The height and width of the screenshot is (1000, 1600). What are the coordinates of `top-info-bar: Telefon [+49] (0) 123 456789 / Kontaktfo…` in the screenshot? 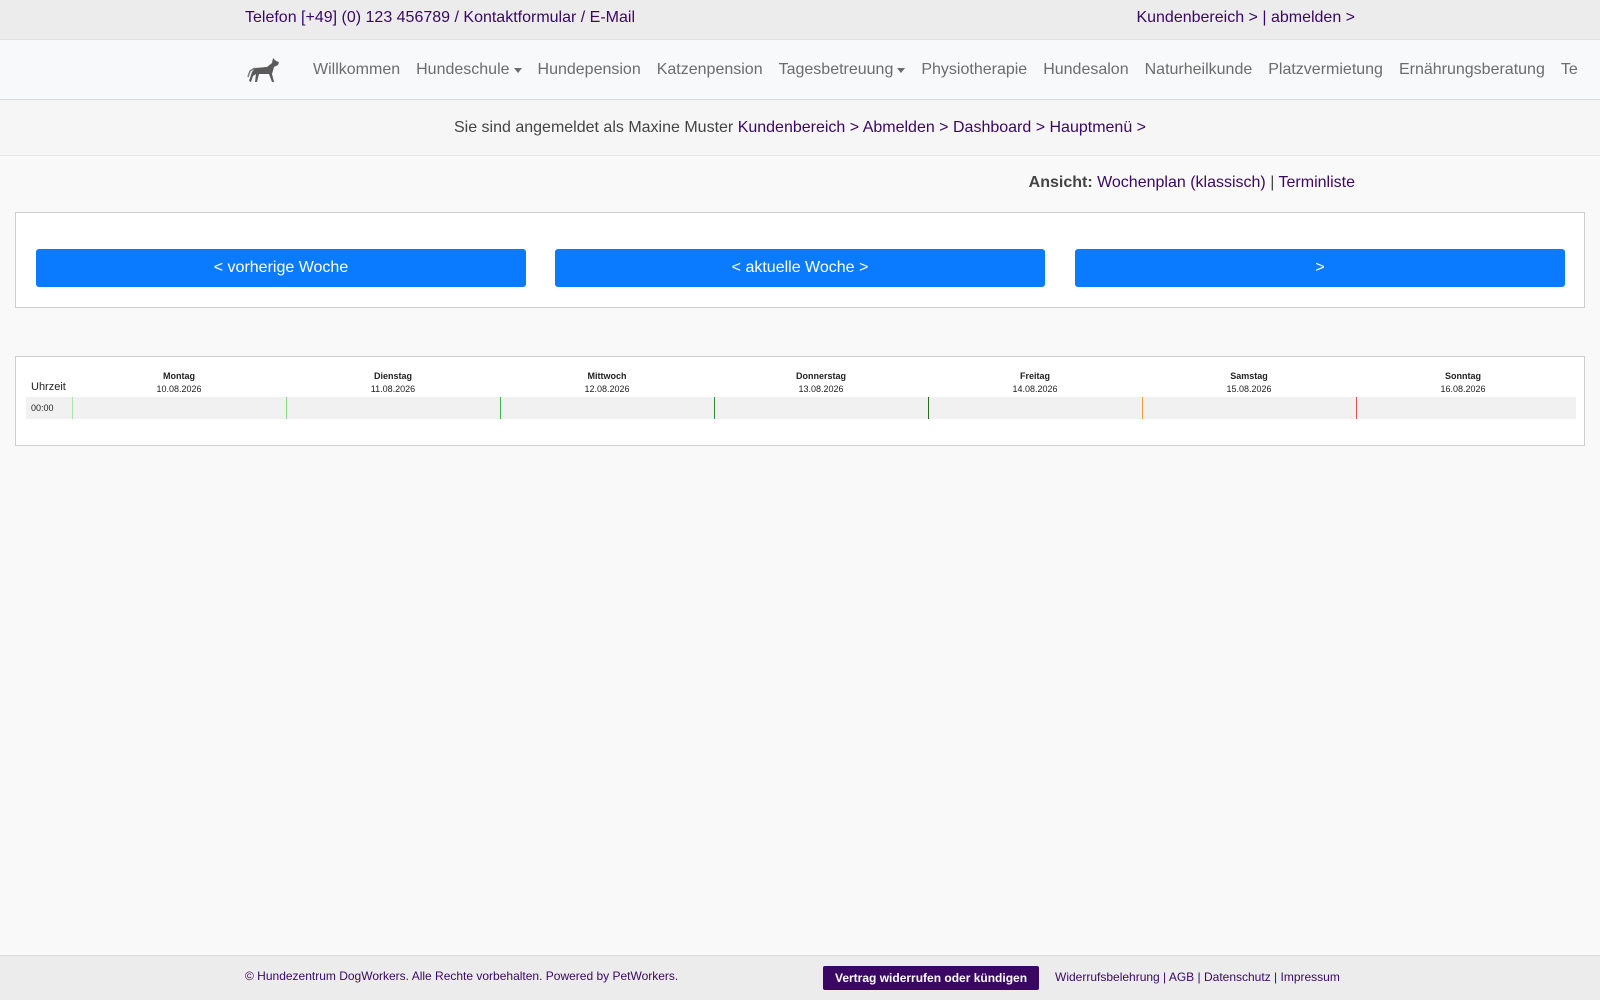 It's located at (800, 20).